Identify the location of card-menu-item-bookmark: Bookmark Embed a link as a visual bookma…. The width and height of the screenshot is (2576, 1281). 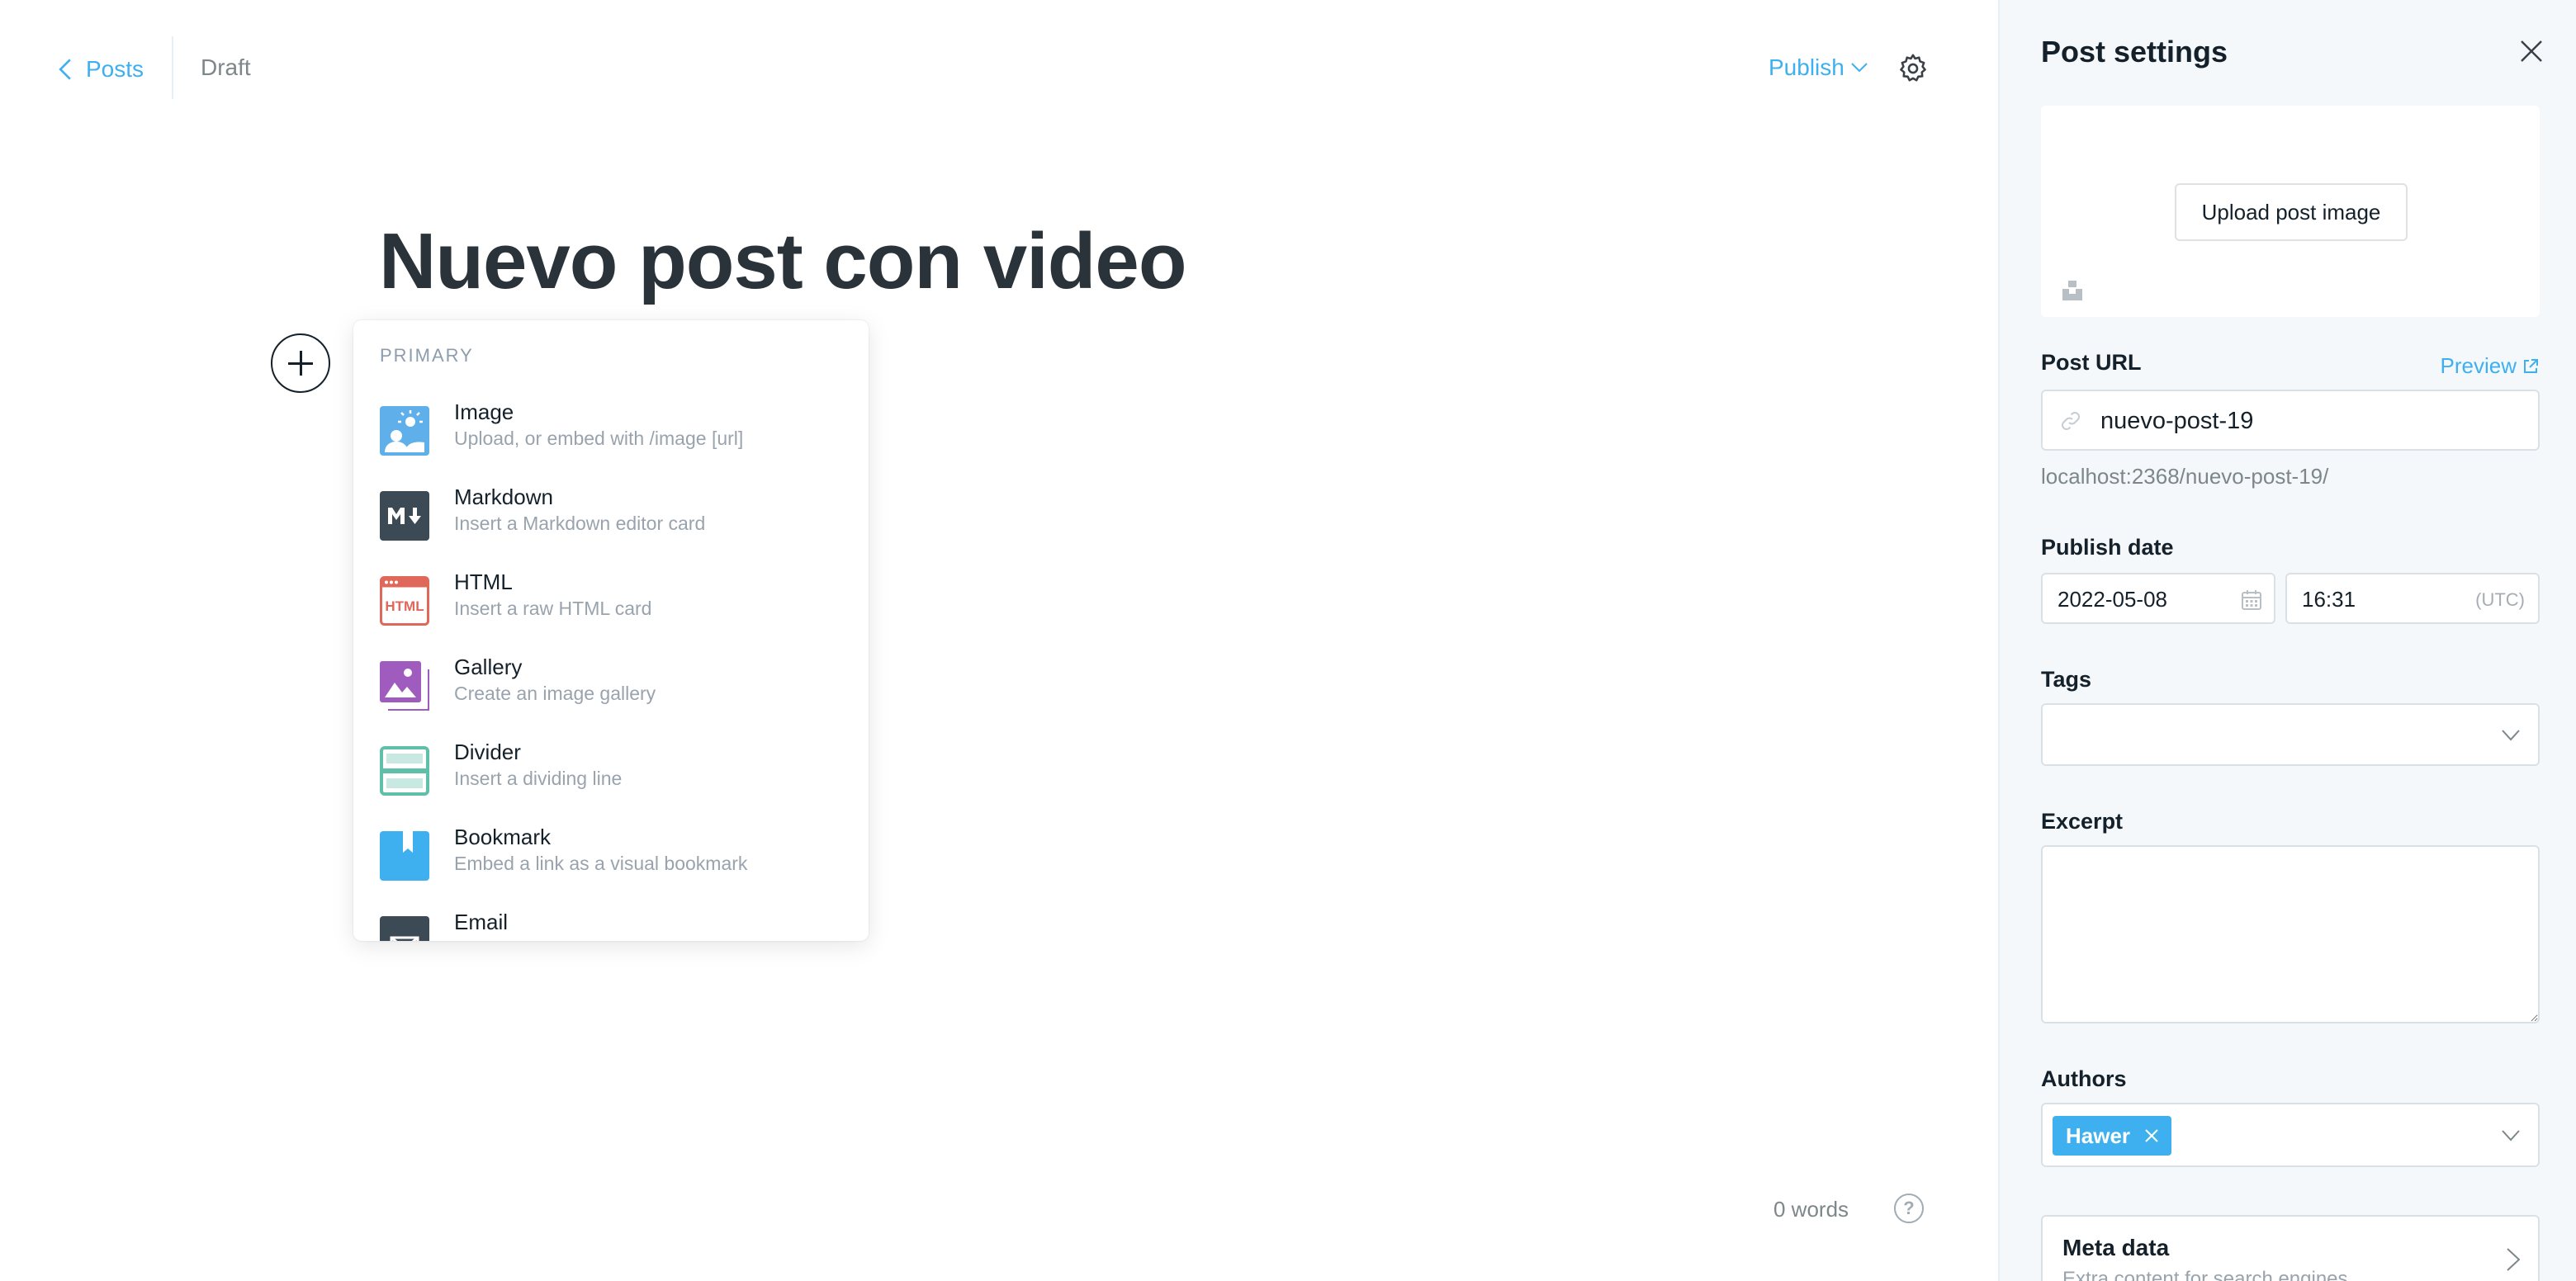
(611, 864).